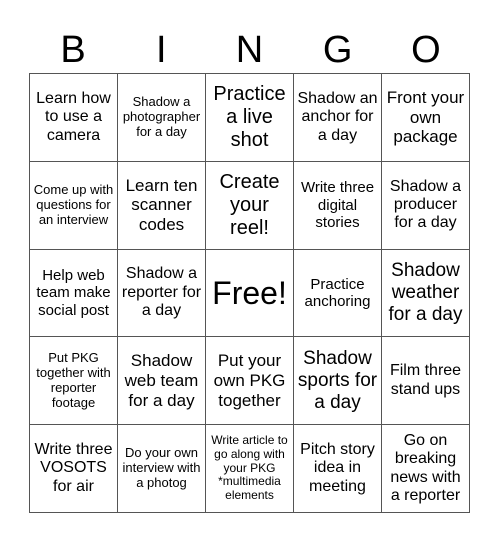 This screenshot has height=544, width=500. I want to click on free-space: Free!, so click(250, 293).